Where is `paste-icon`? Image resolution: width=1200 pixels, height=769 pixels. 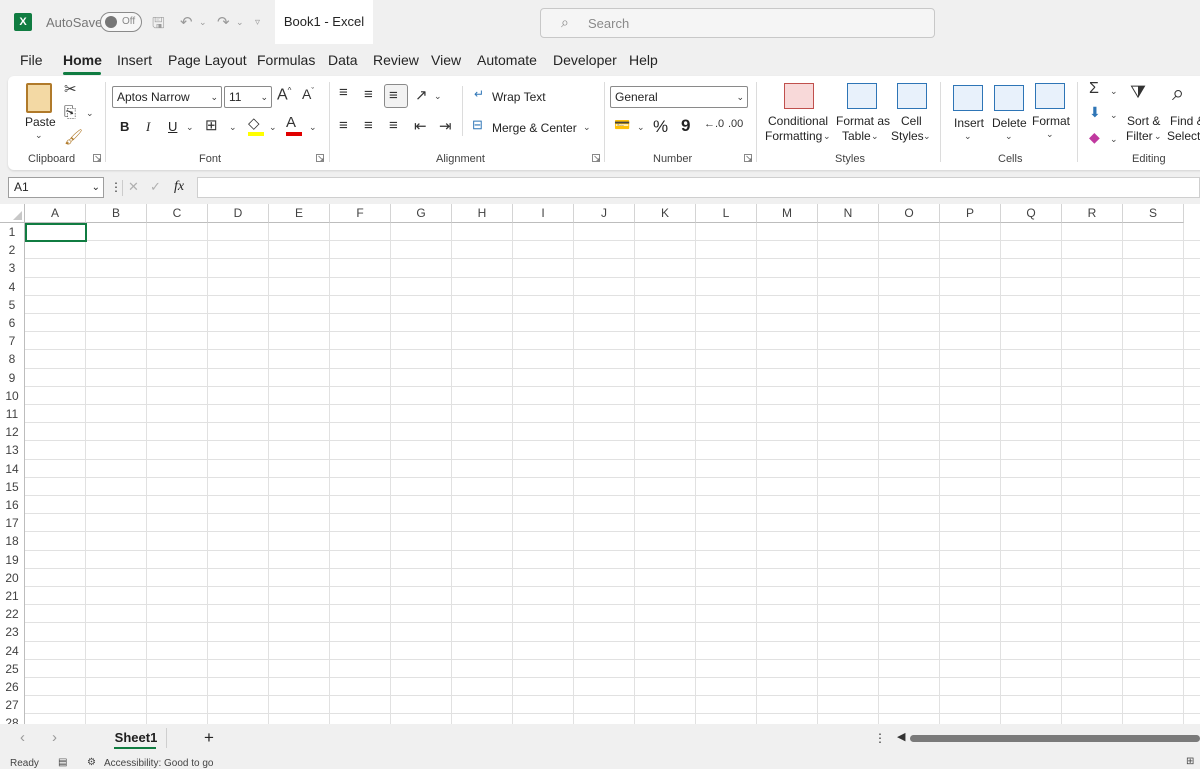
paste-icon is located at coordinates (39, 98).